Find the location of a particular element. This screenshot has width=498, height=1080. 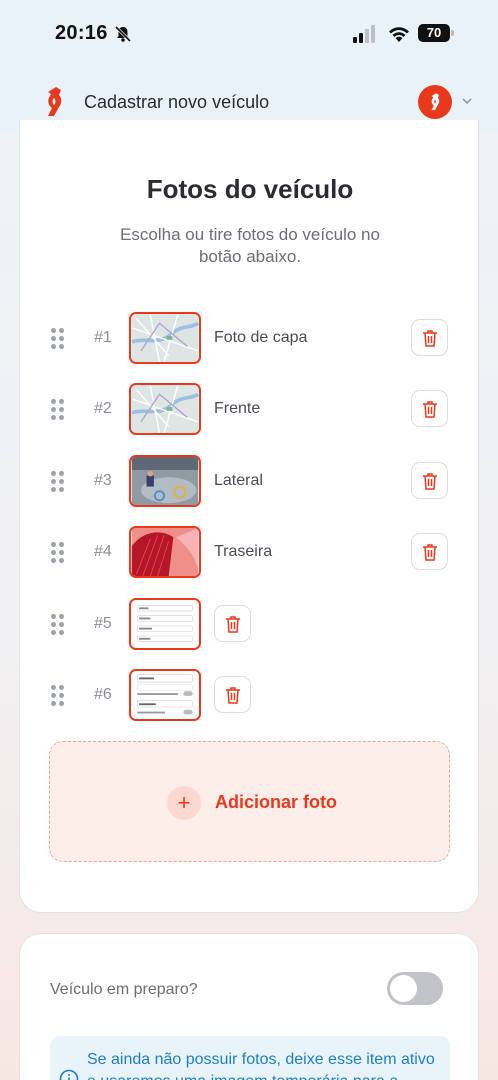

header-title: Cadastrar novo veículo is located at coordinates (177, 102).